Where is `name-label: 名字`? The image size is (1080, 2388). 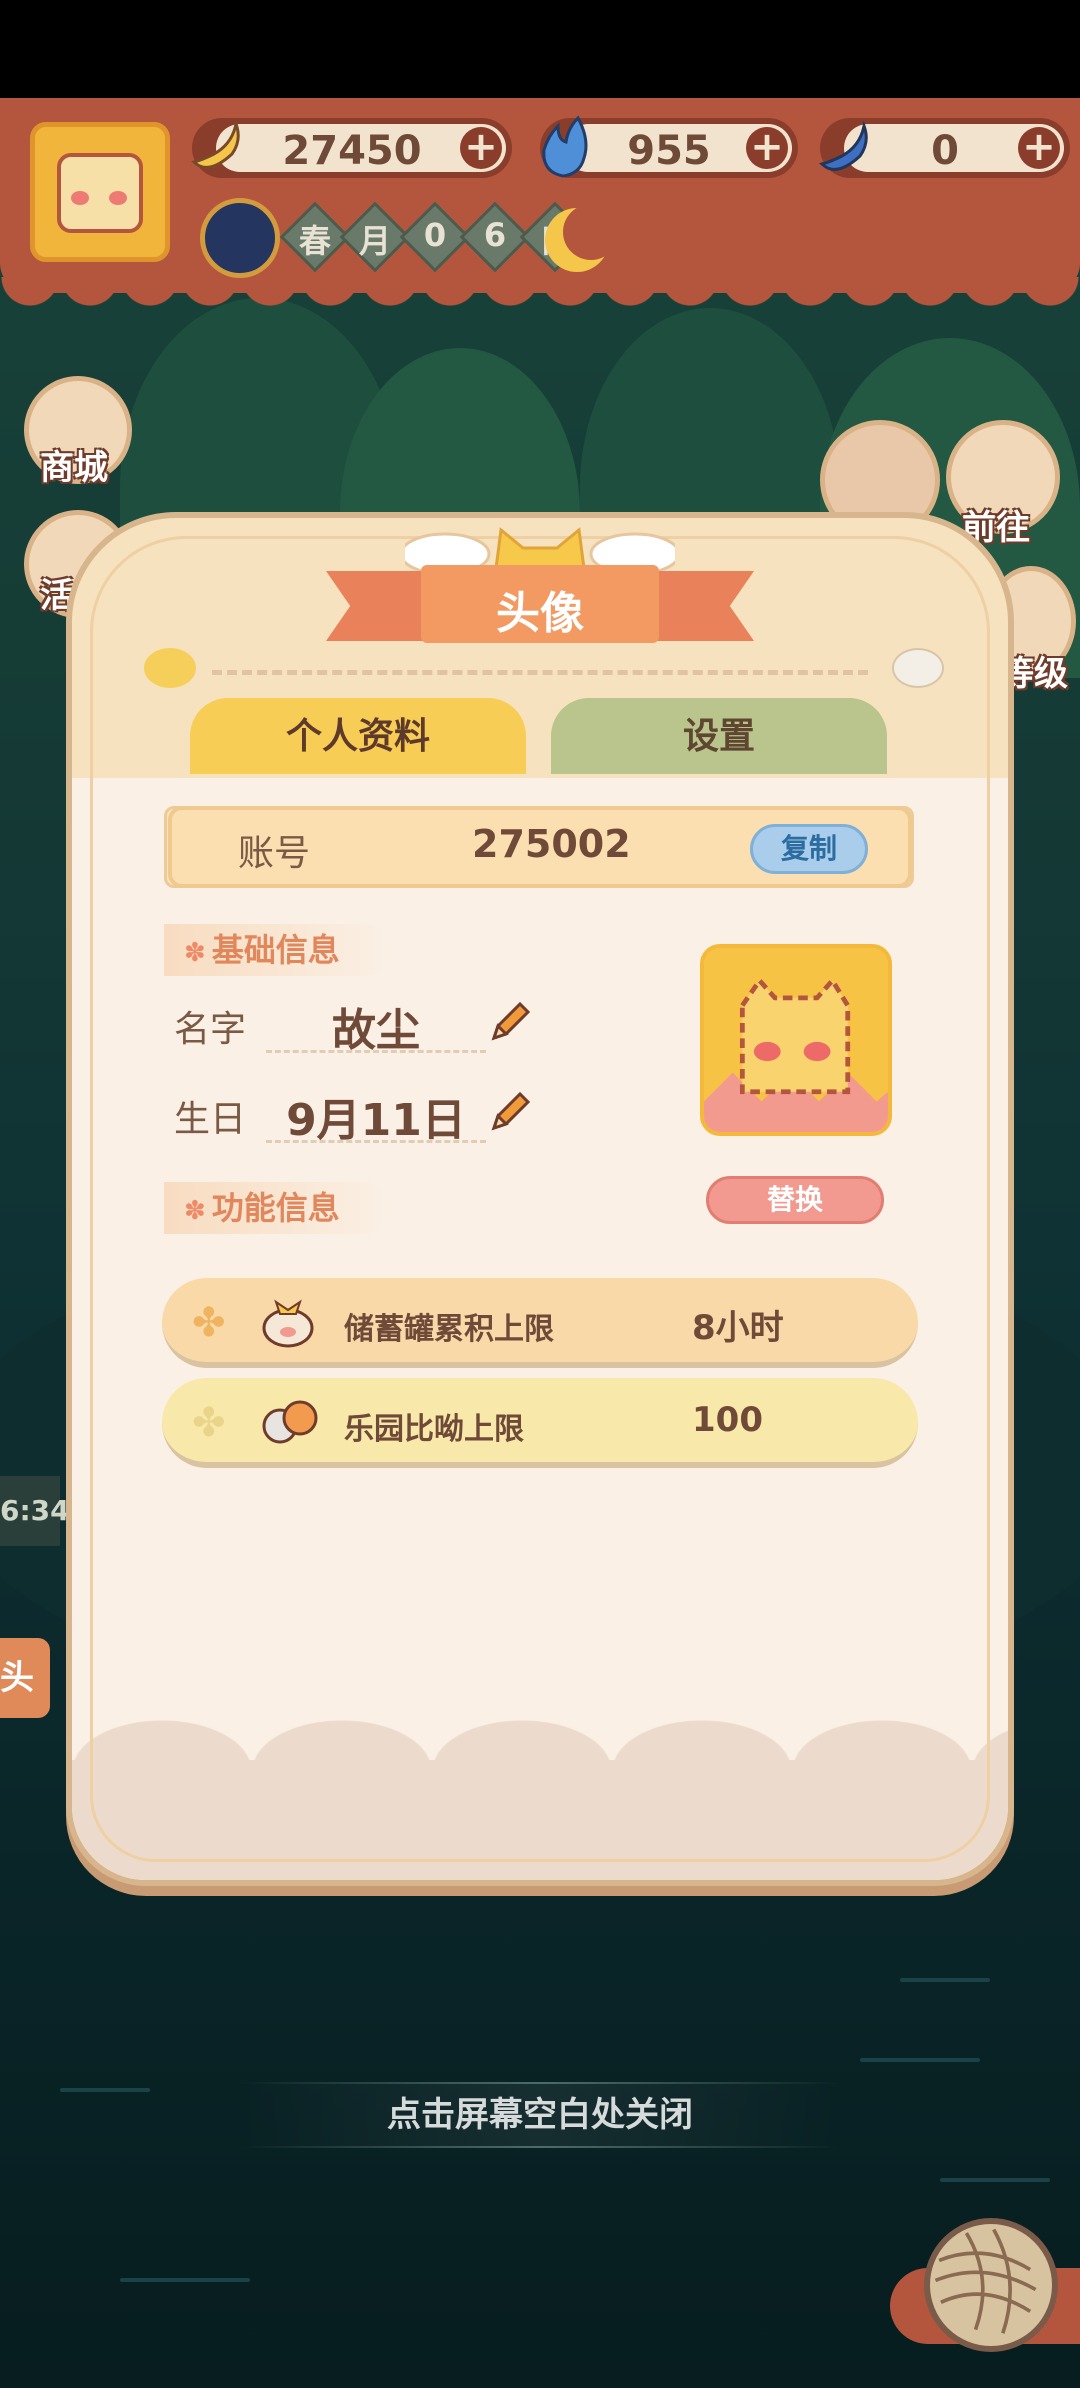
name-label: 名字 is located at coordinates (210, 1029).